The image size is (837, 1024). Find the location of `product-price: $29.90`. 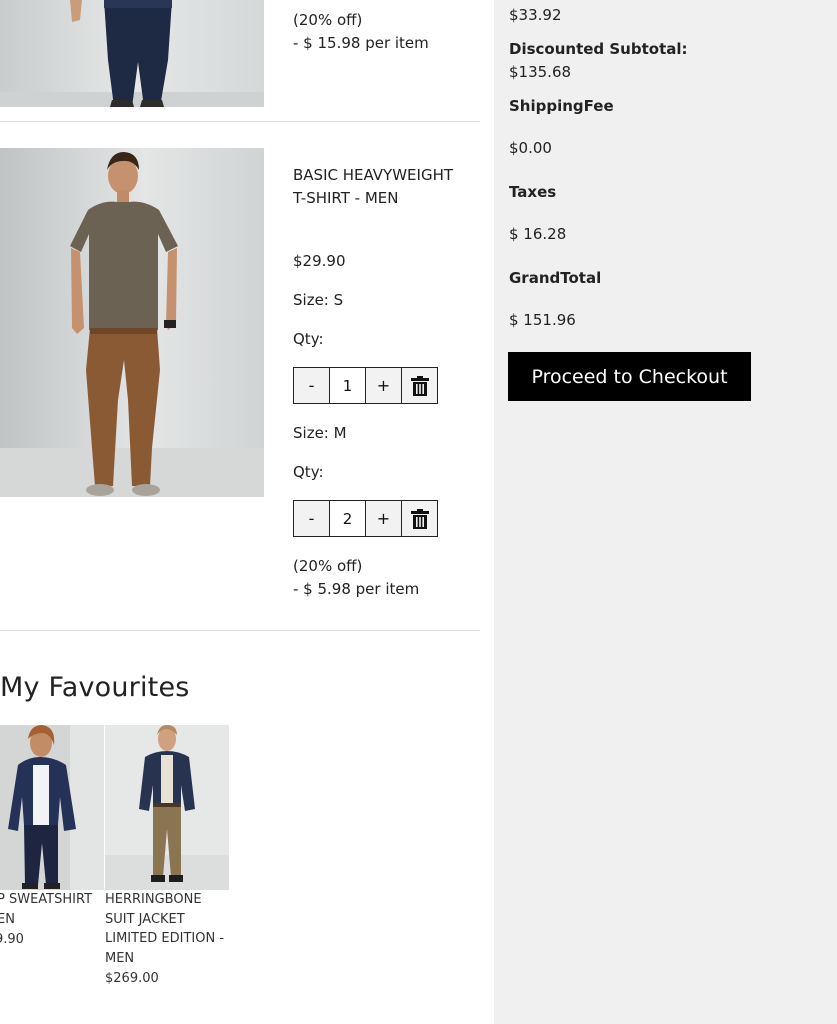

product-price: $29.90 is located at coordinates (319, 261).